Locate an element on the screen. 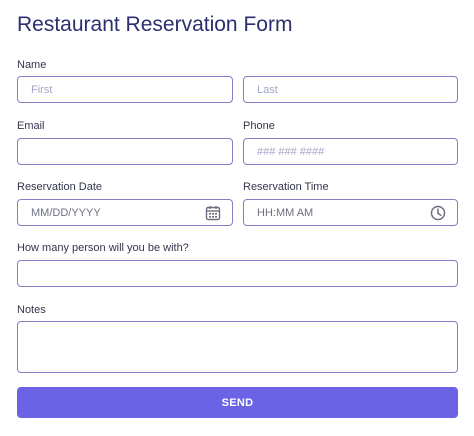 This screenshot has width=474, height=436. reservation-time-input is located at coordinates (350, 212).